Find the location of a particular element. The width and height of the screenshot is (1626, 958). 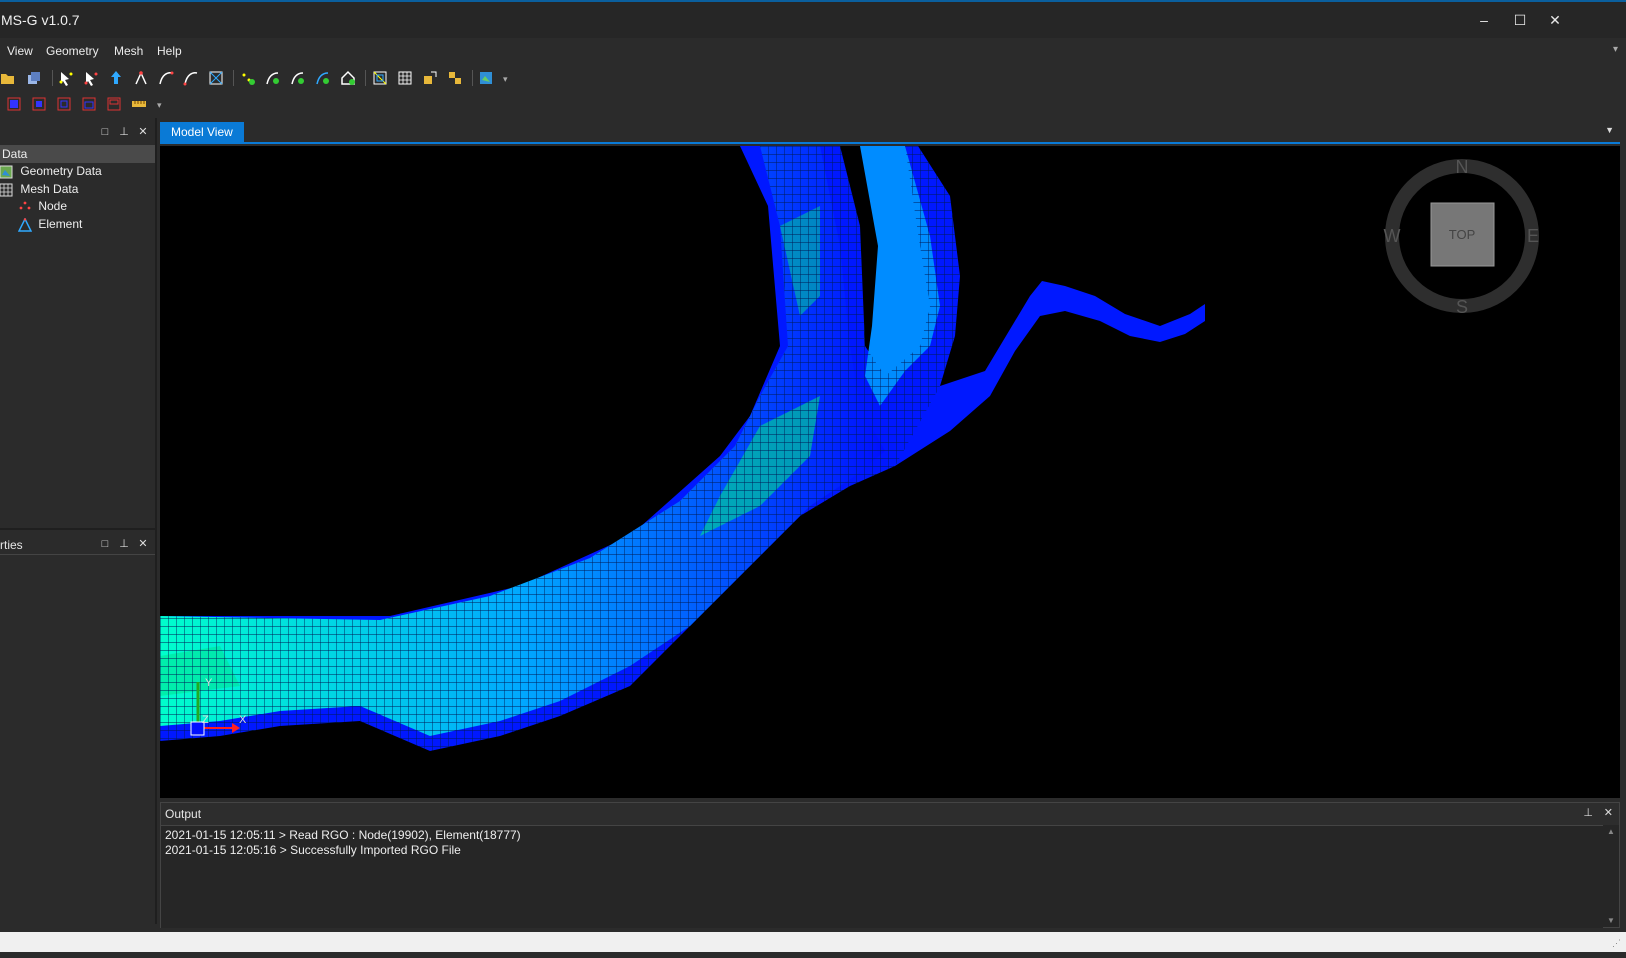

curve-edit-icon is located at coordinates (191, 78).